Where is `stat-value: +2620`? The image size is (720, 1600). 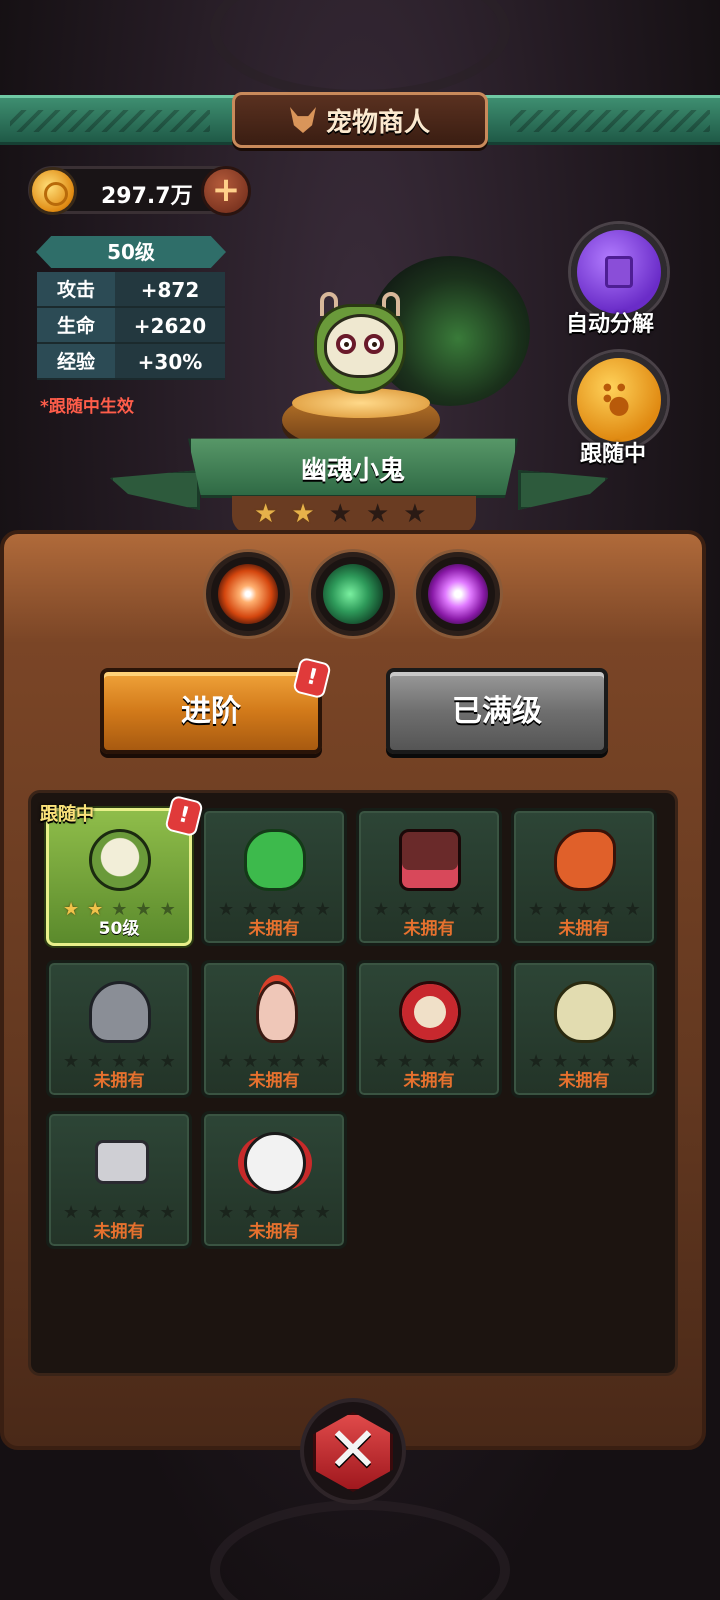
stat-value: +2620 is located at coordinates (170, 325).